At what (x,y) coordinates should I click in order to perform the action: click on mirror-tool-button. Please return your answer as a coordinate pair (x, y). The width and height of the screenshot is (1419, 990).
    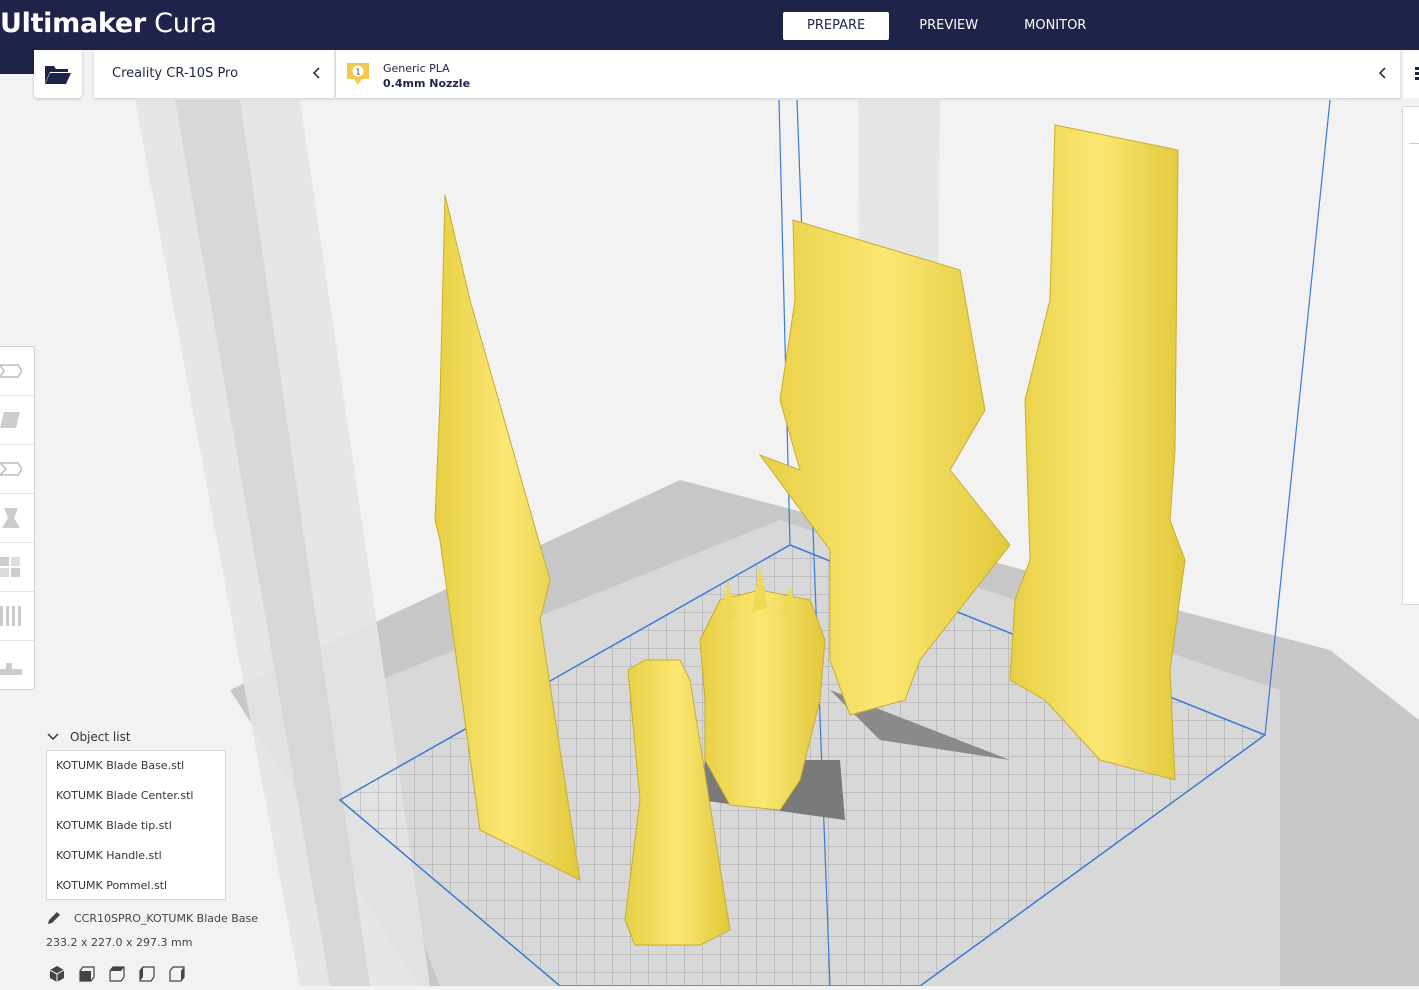
    Looking at the image, I should click on (17, 518).